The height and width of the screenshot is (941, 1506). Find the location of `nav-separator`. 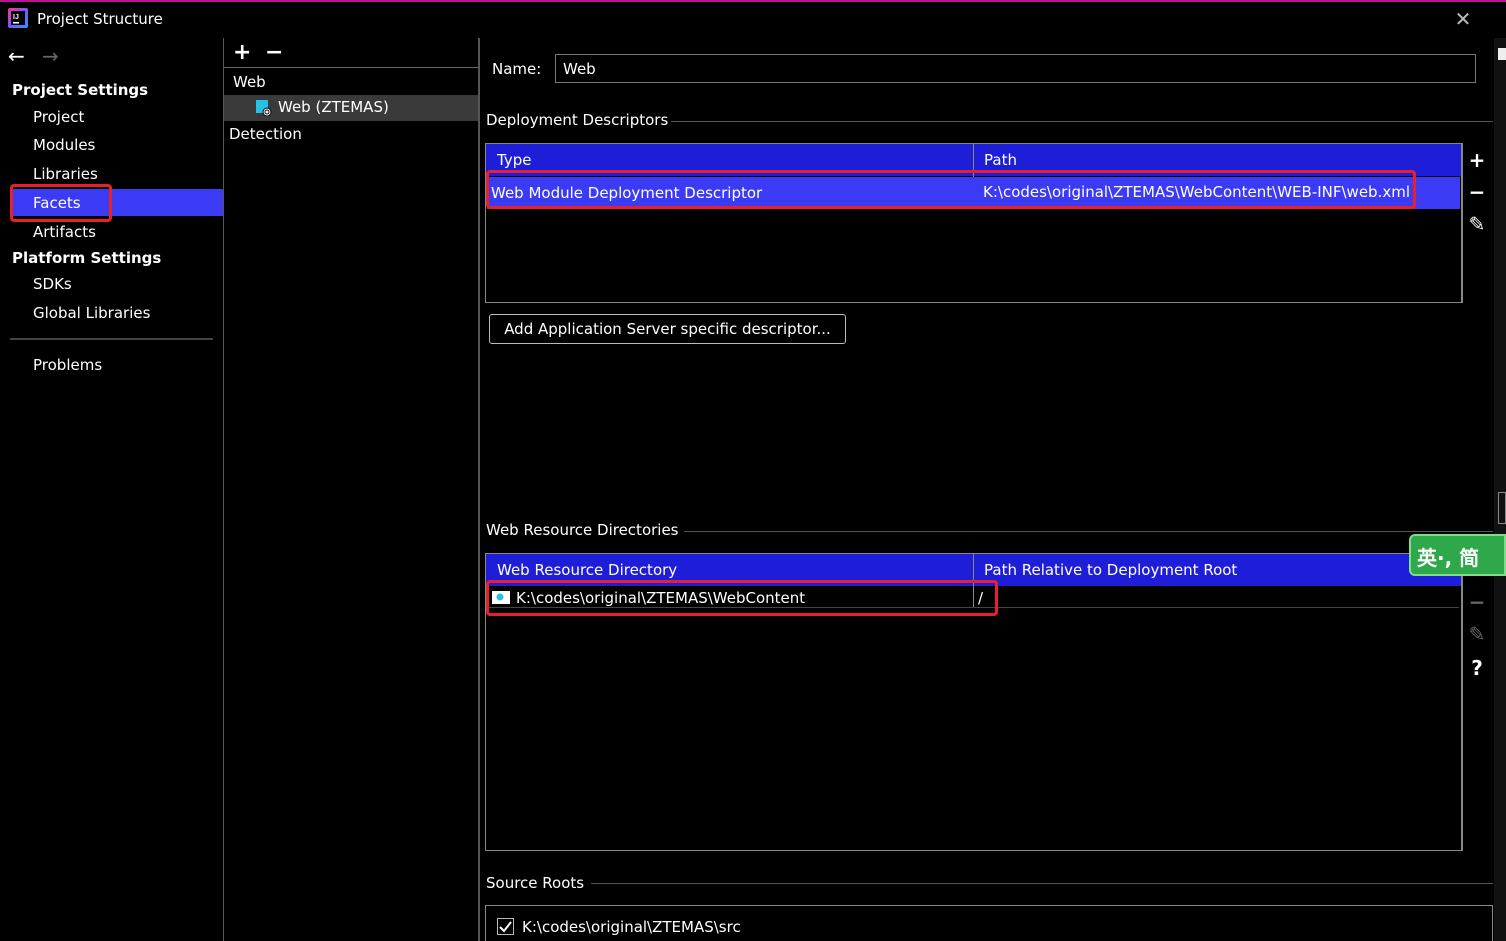

nav-separator is located at coordinates (111, 339).